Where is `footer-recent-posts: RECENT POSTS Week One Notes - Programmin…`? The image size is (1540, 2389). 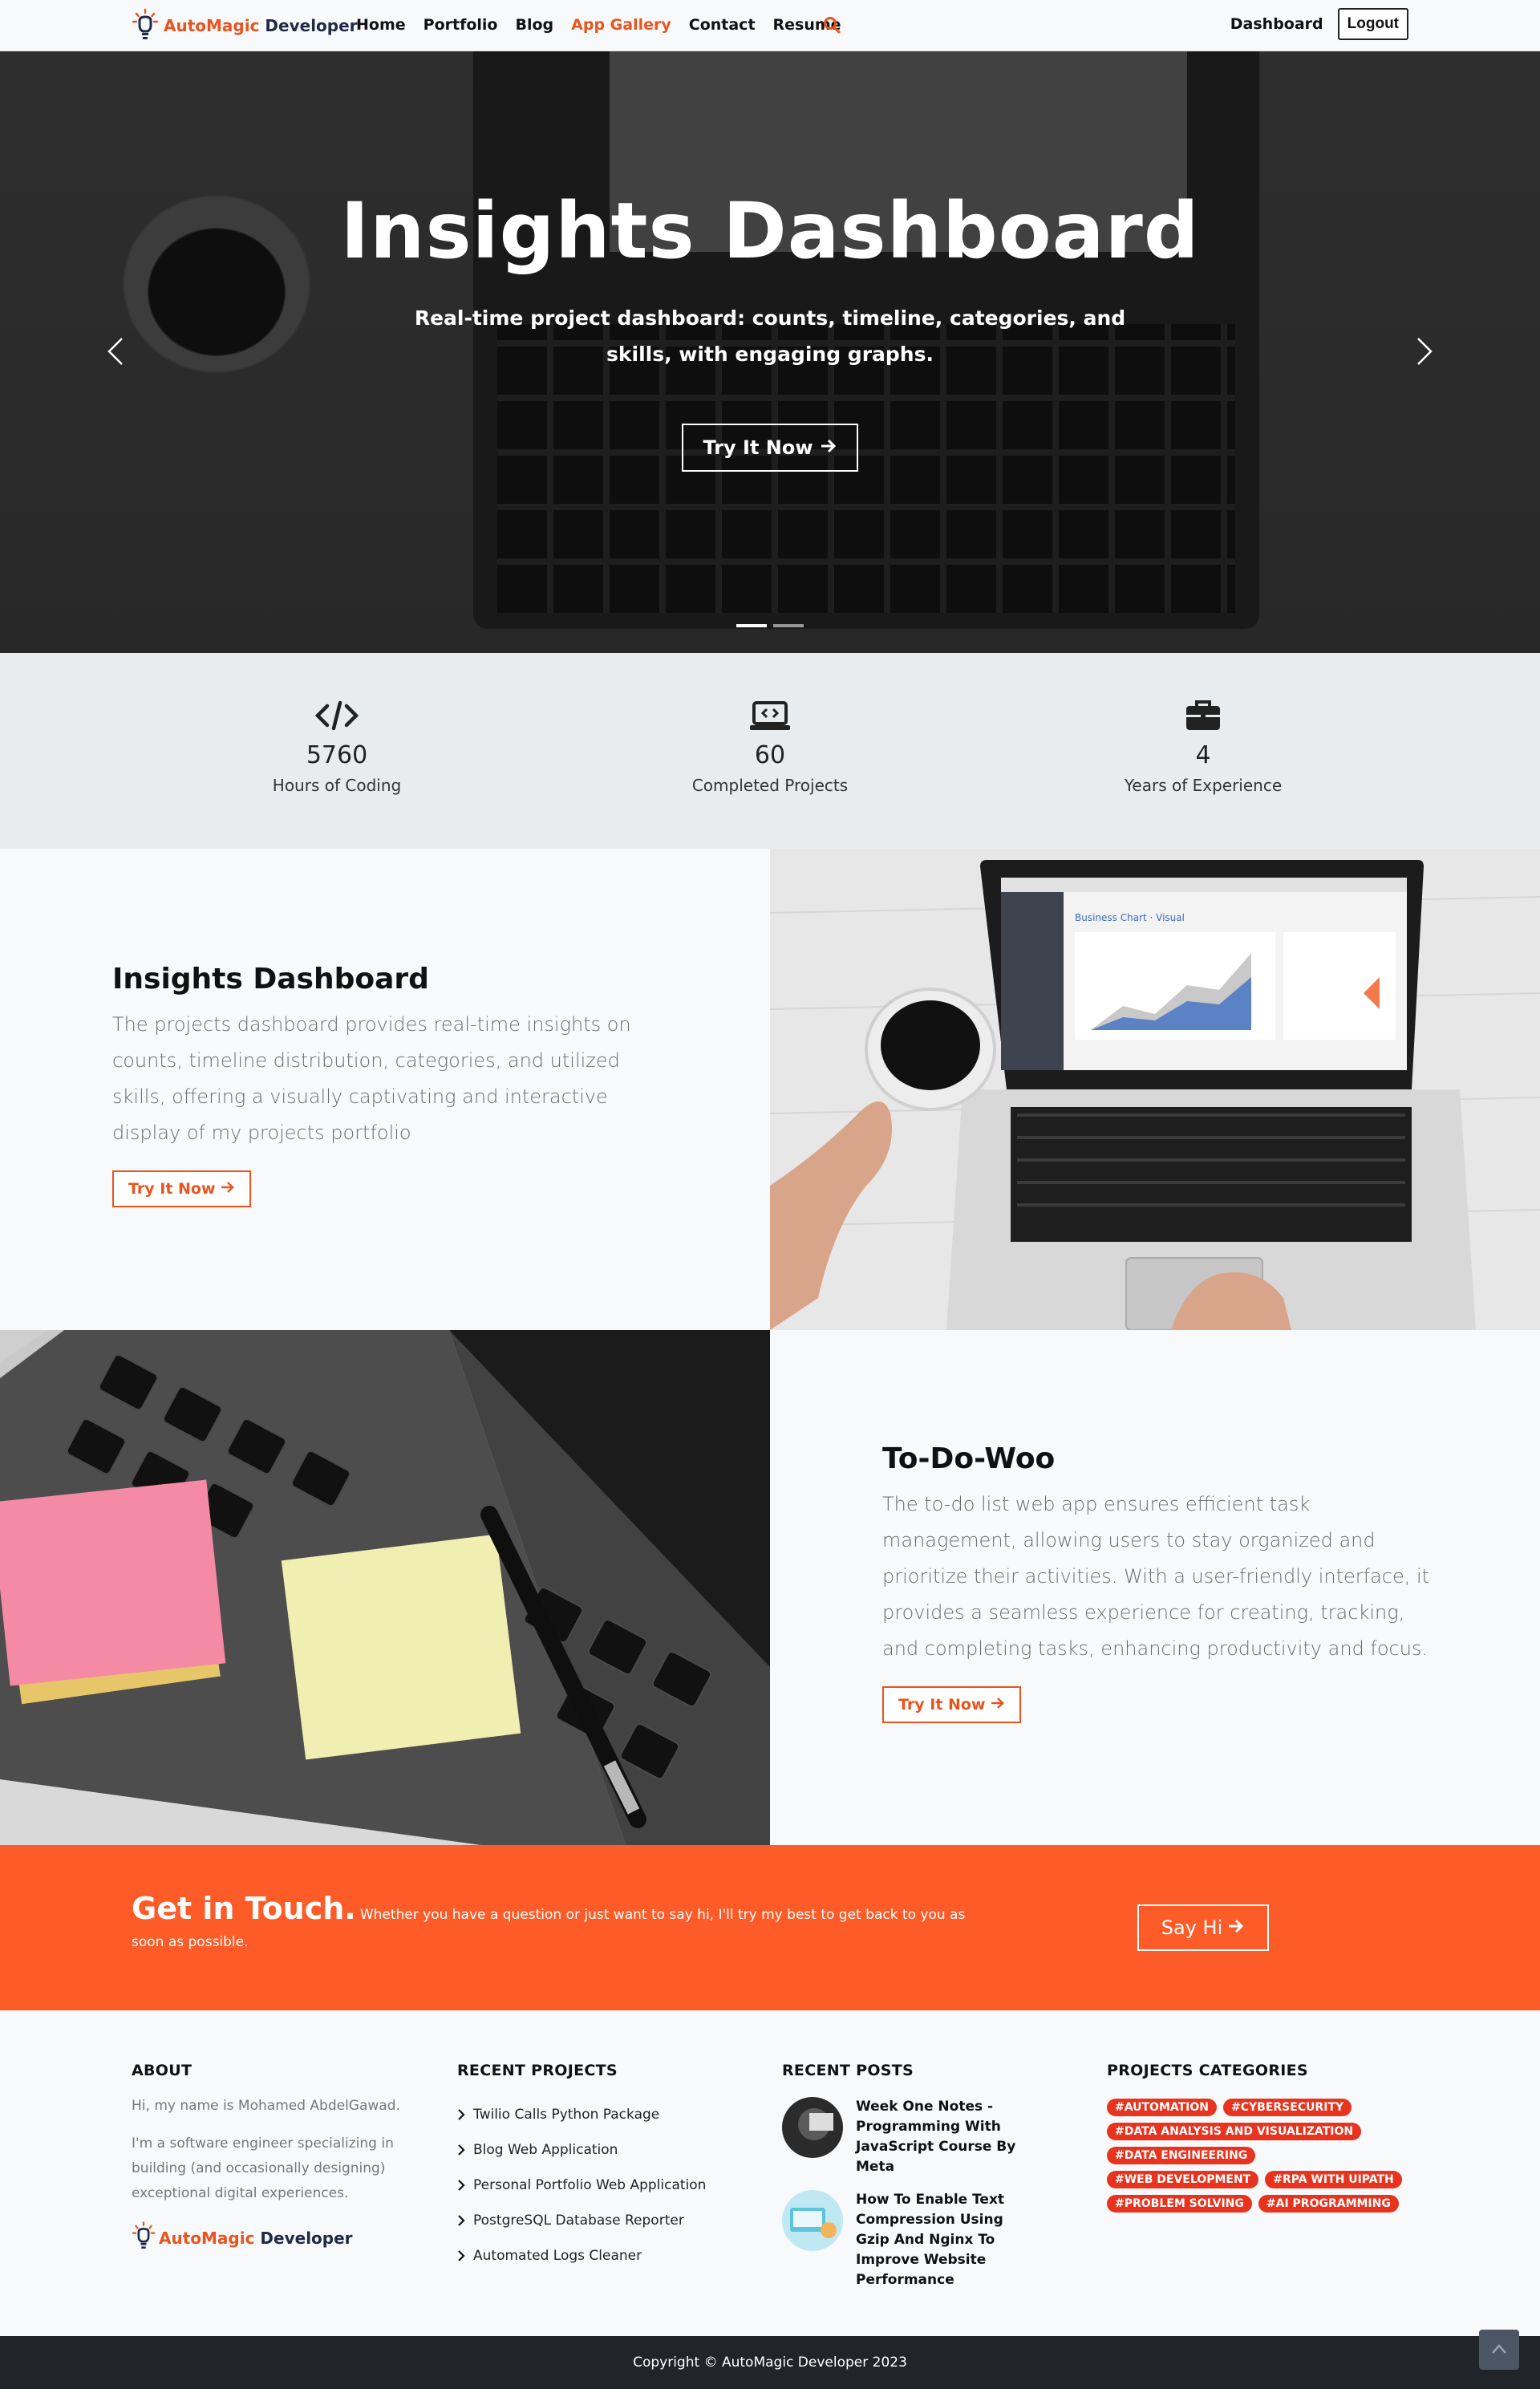
footer-recent-posts: RECENT POSTS Week One Notes - Programmin… is located at coordinates (911, 2176).